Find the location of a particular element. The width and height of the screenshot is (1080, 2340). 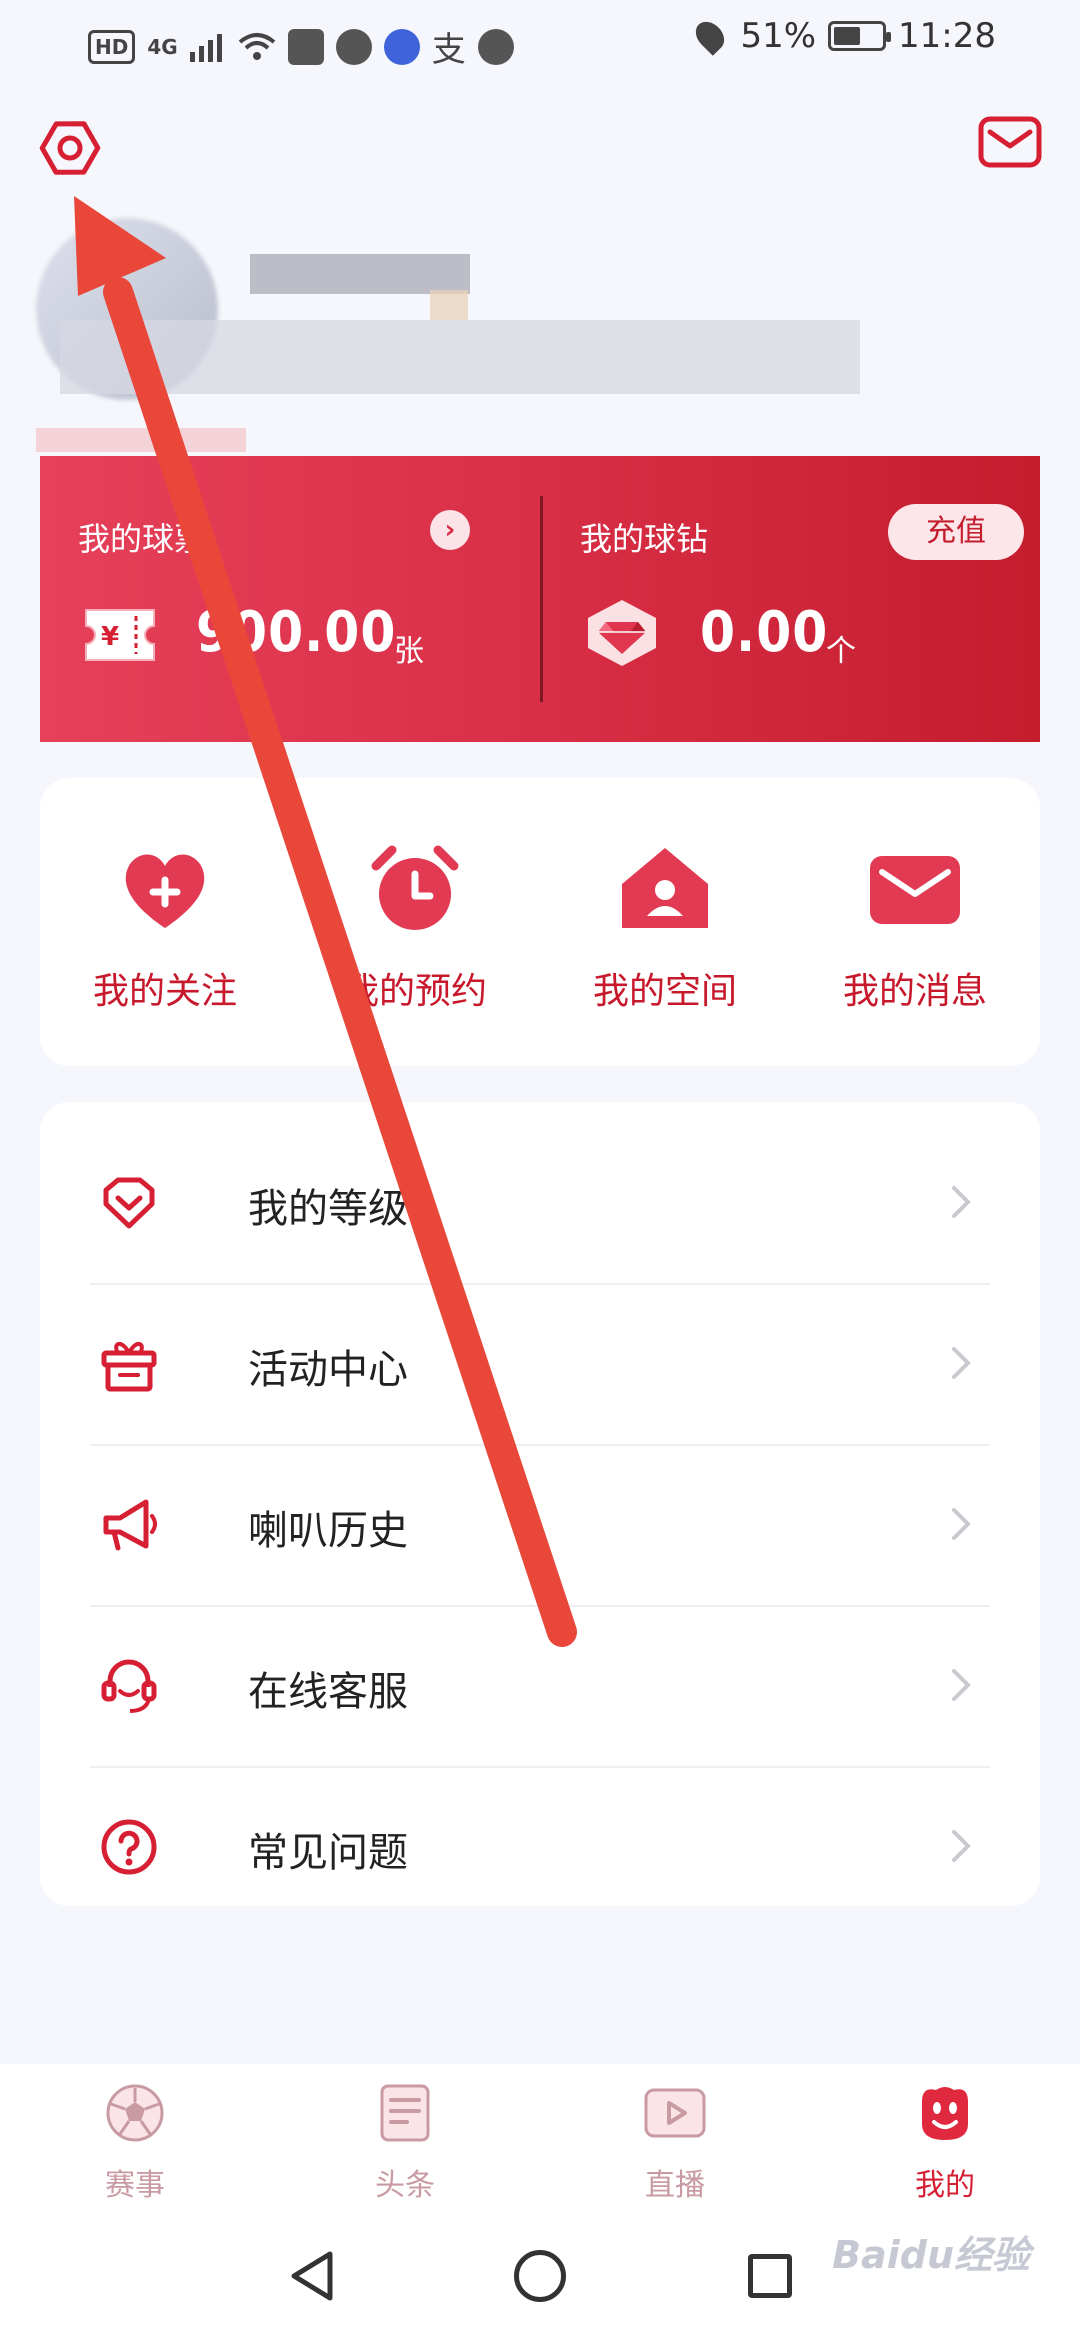

level-heart-icon is located at coordinates (129, 1203).